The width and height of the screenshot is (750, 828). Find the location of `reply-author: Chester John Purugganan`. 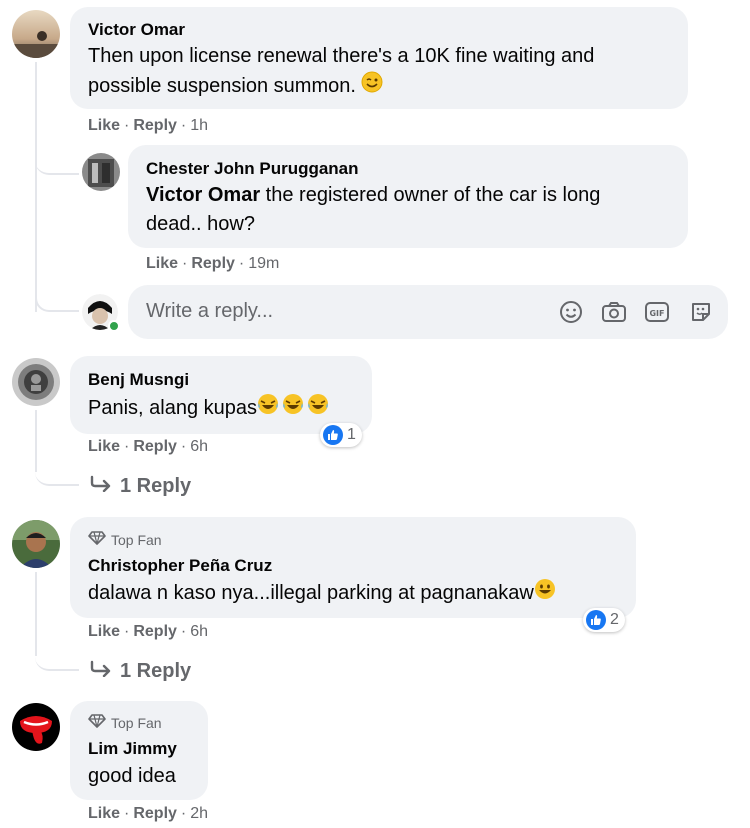

reply-author: Chester John Purugganan is located at coordinates (252, 169).